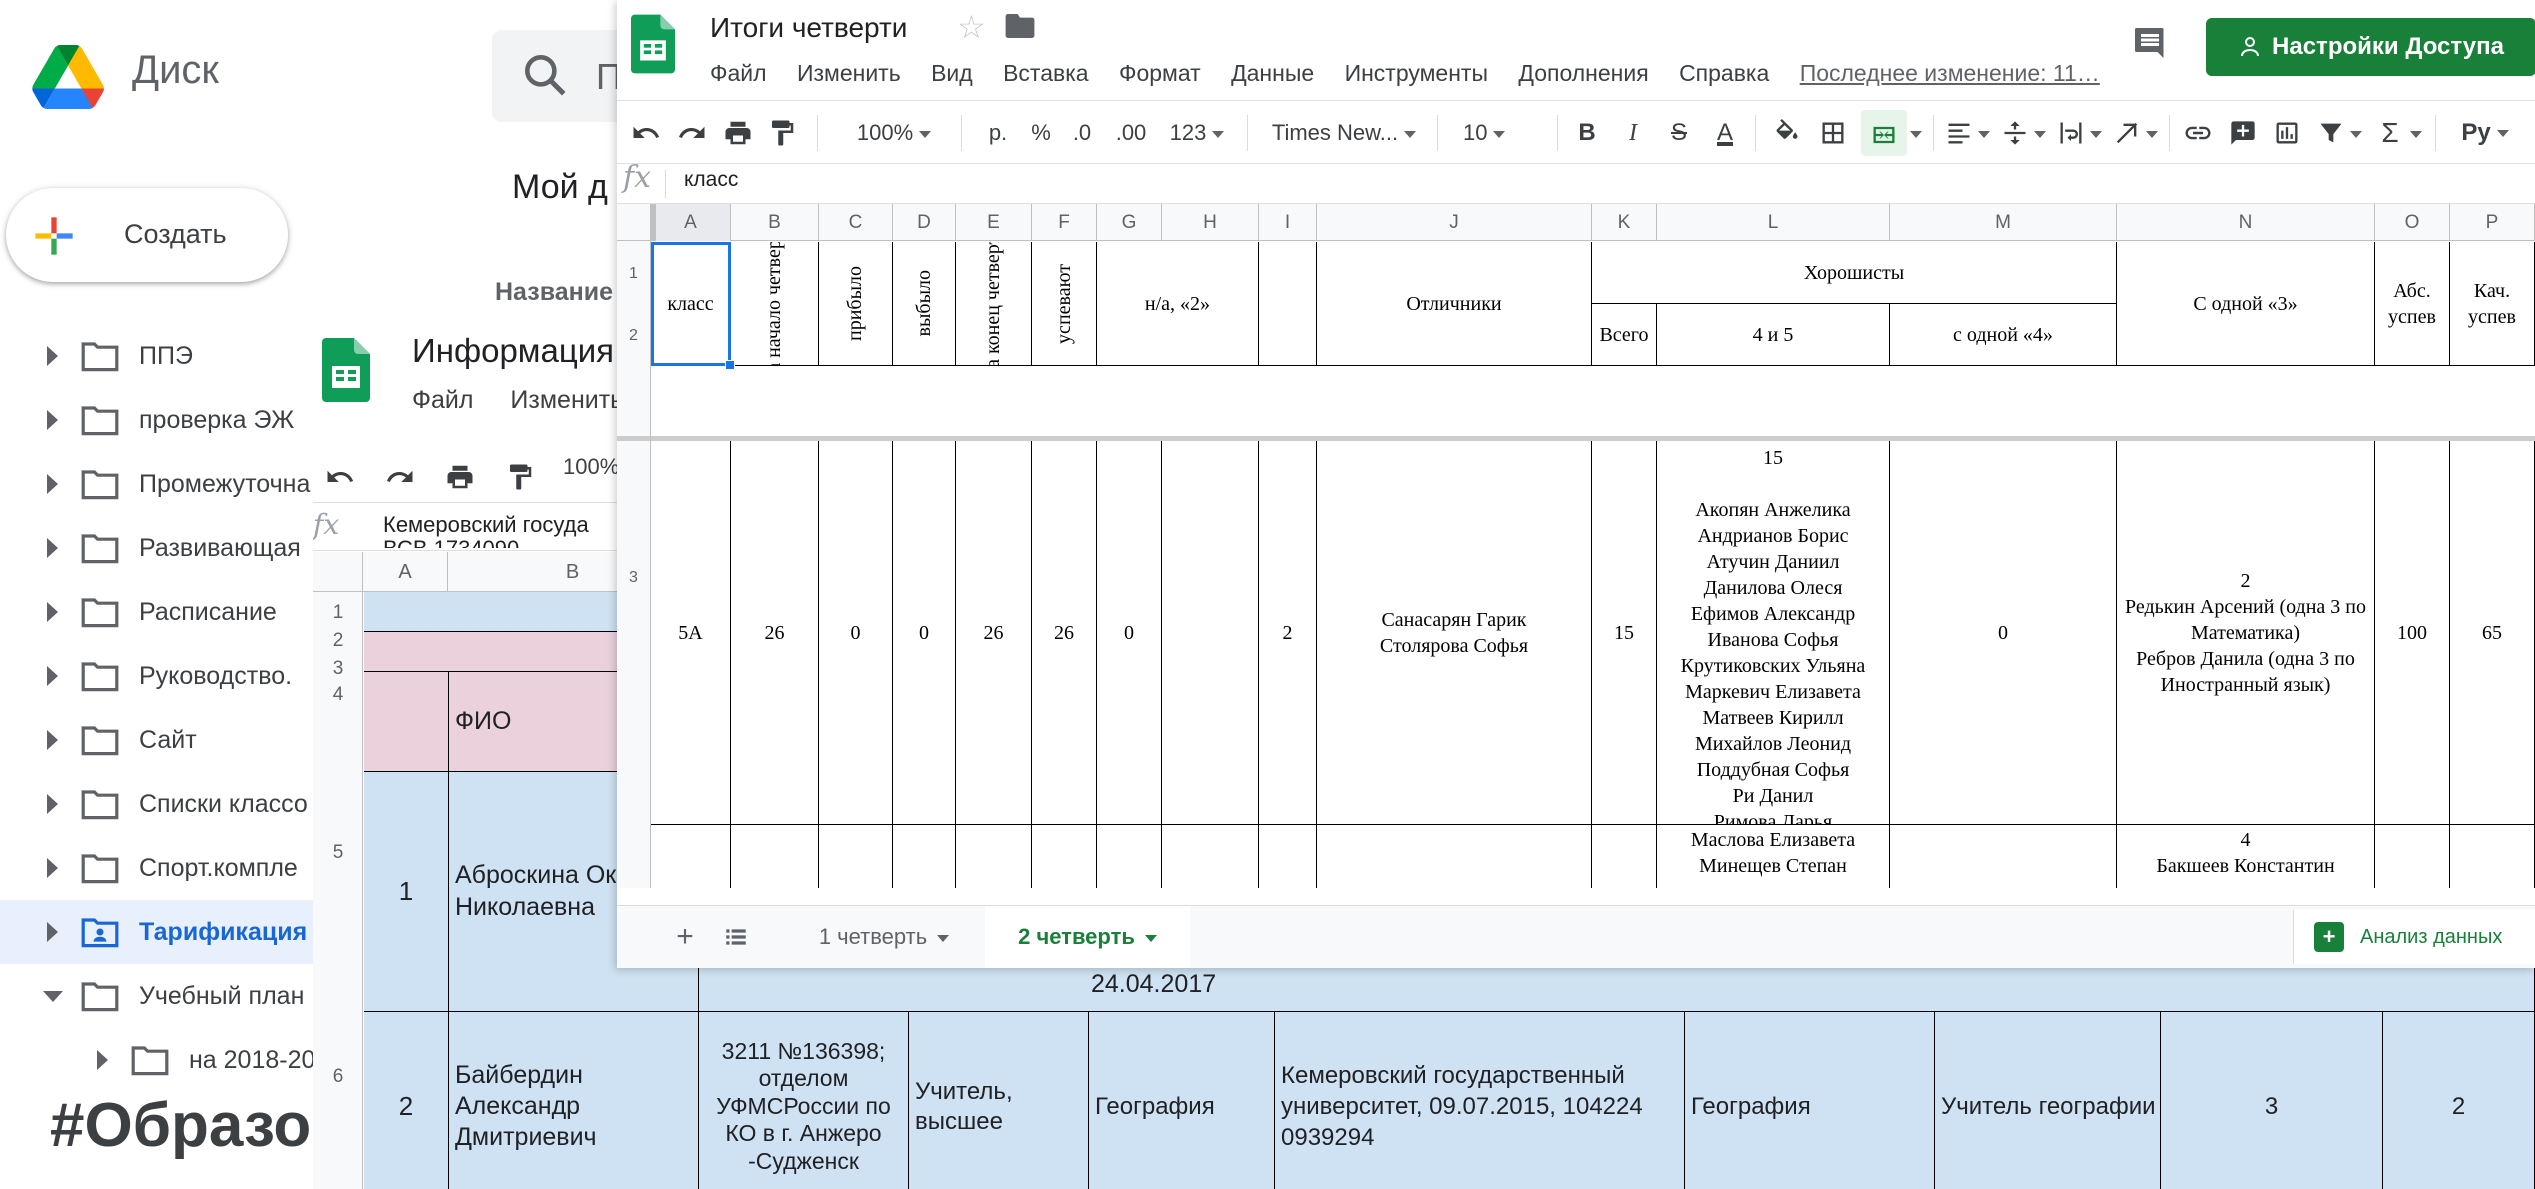 This screenshot has width=2535, height=1189. What do you see at coordinates (2149, 133) in the screenshot?
I see `text-rotation-dropdown` at bounding box center [2149, 133].